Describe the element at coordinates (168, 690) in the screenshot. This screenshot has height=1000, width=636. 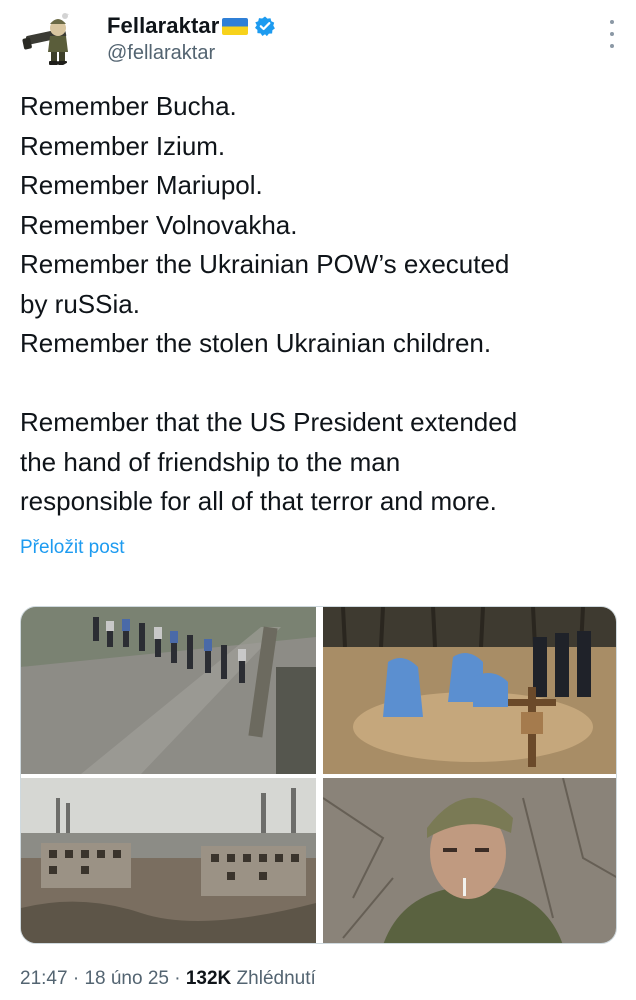
I see `media-photo-street` at that location.